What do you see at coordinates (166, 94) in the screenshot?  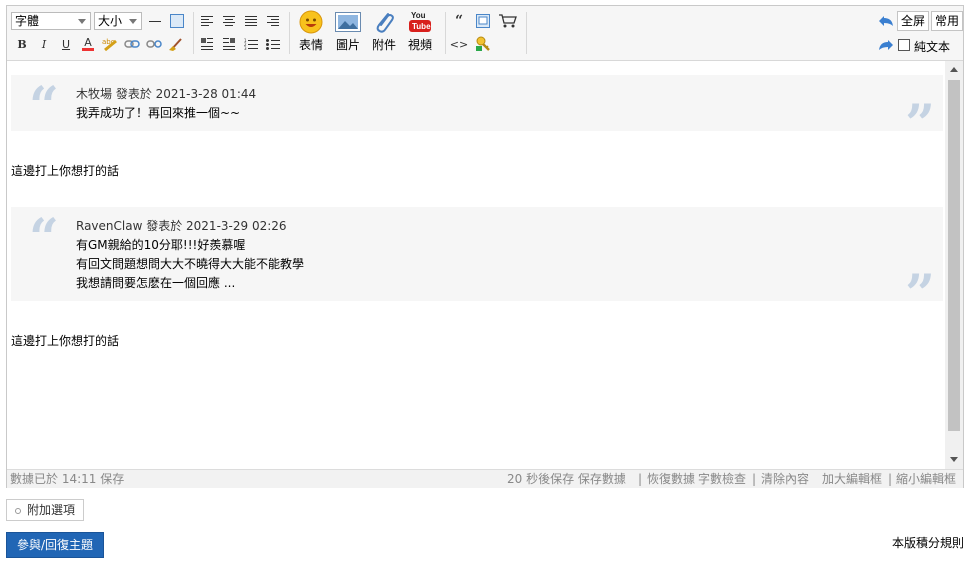 I see `quote-header: 木牧場 發表於 2021-3-28 01:44` at bounding box center [166, 94].